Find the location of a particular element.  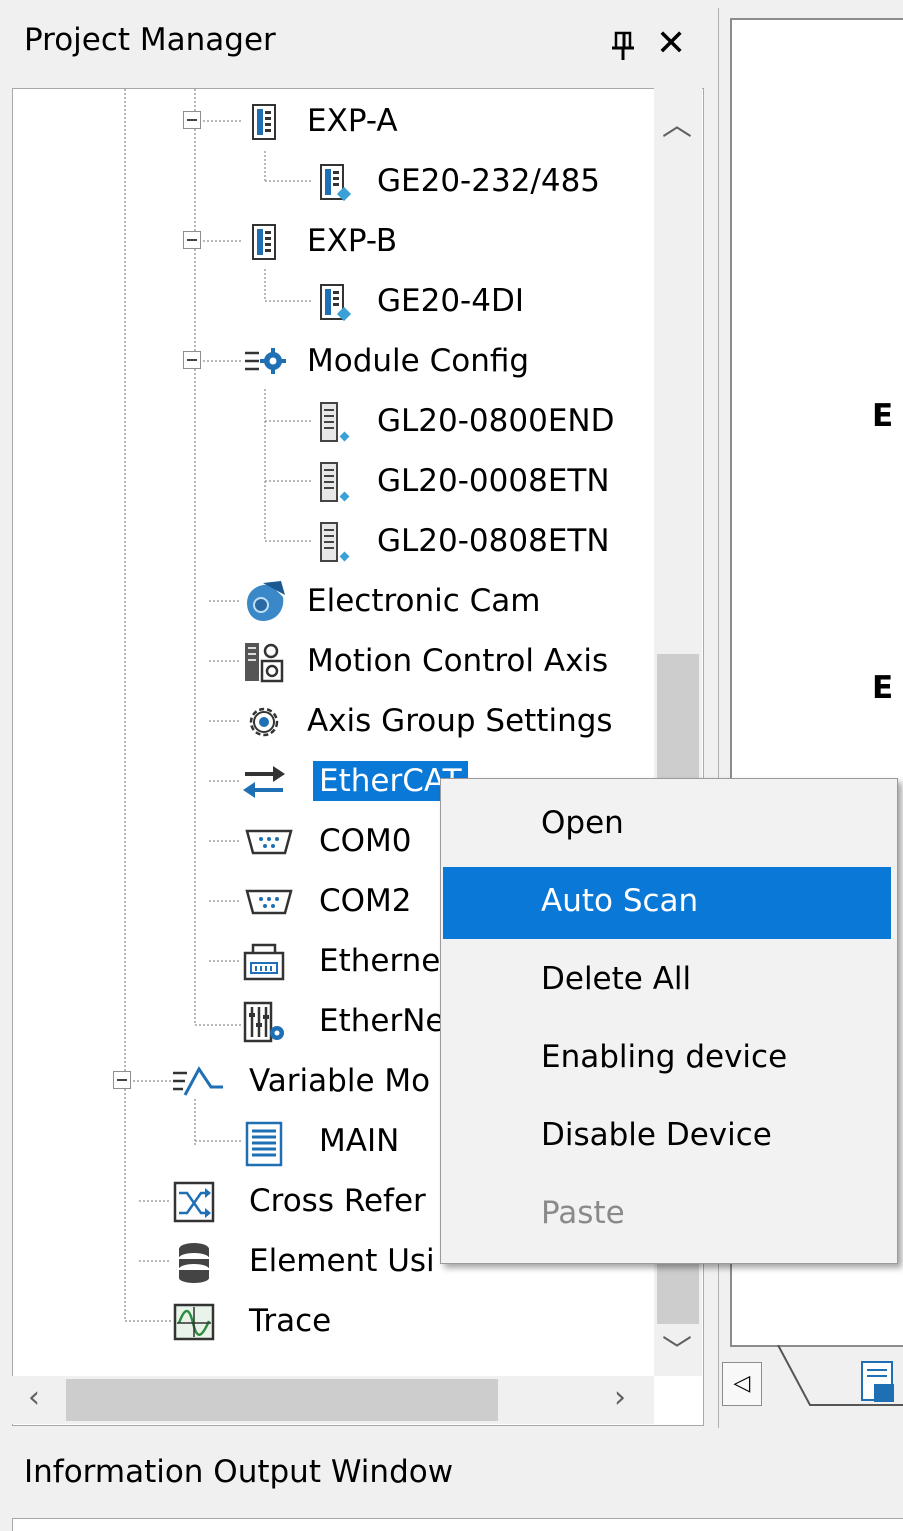

menu-item-auto-scan: Auto Scan is located at coordinates (667, 903).